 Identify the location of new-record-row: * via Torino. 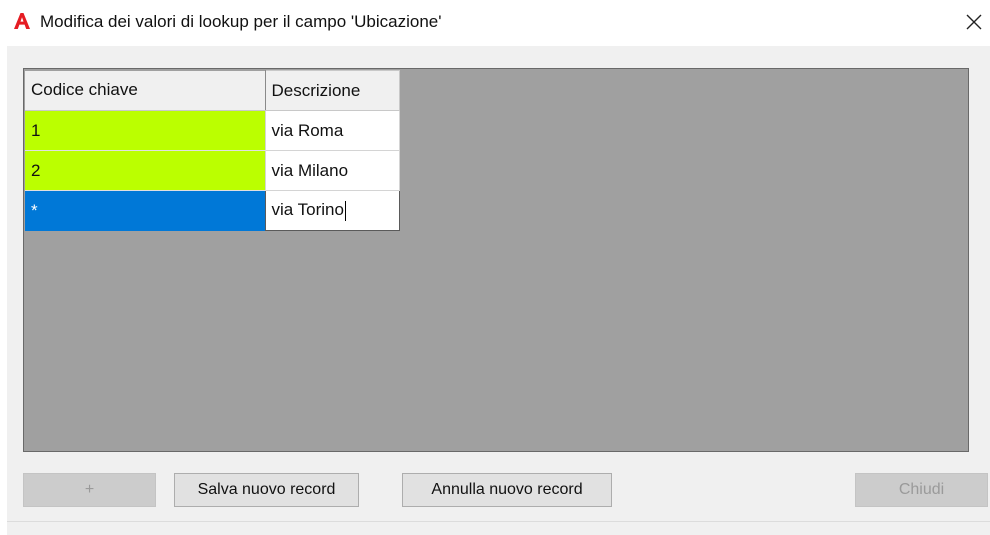
(212, 210).